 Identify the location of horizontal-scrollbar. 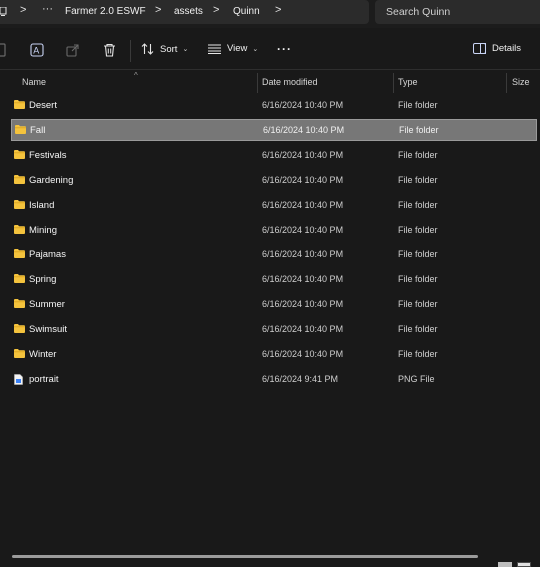
(245, 556).